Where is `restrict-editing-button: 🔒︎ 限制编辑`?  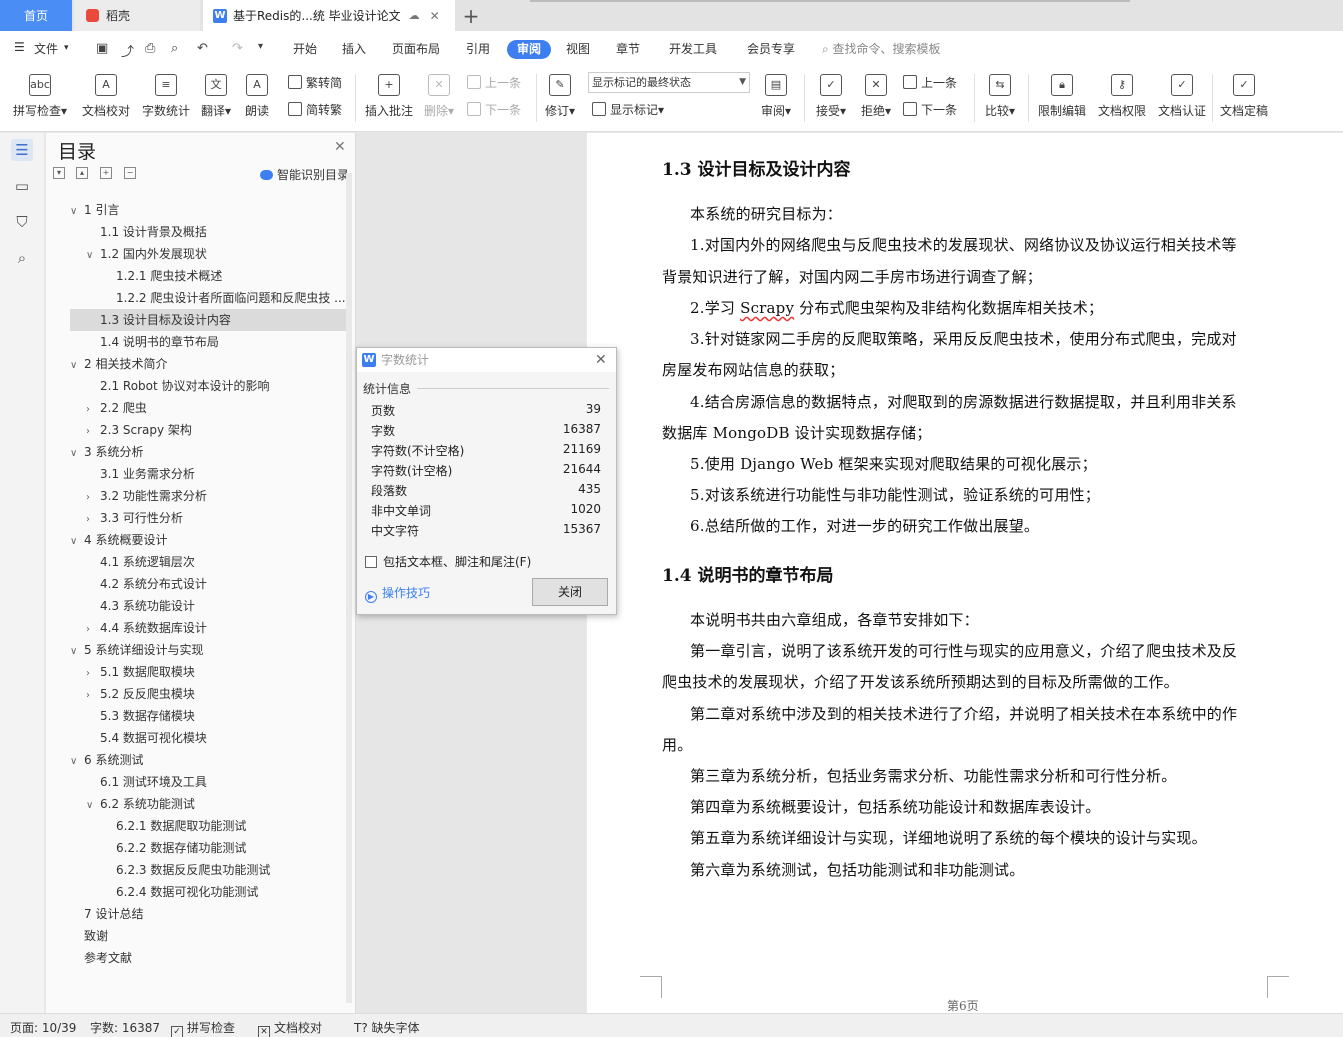
restrict-editing-button: 🔒︎ 限制编辑 is located at coordinates (1062, 99).